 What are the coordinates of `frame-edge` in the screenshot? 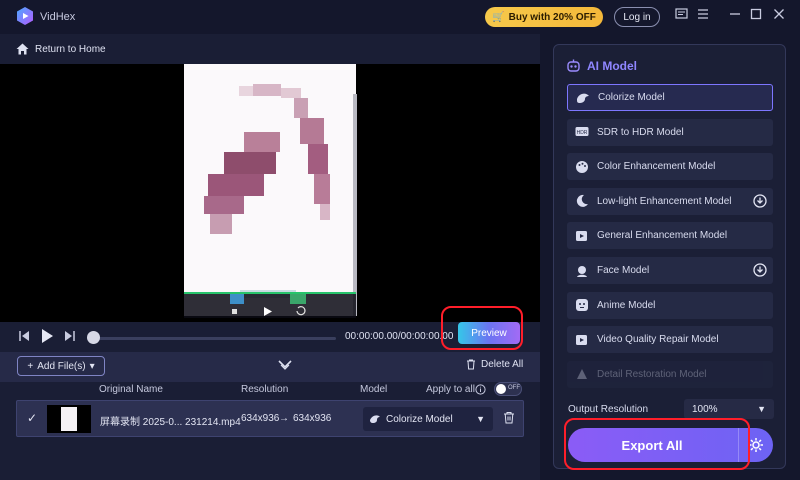 It's located at (355, 205).